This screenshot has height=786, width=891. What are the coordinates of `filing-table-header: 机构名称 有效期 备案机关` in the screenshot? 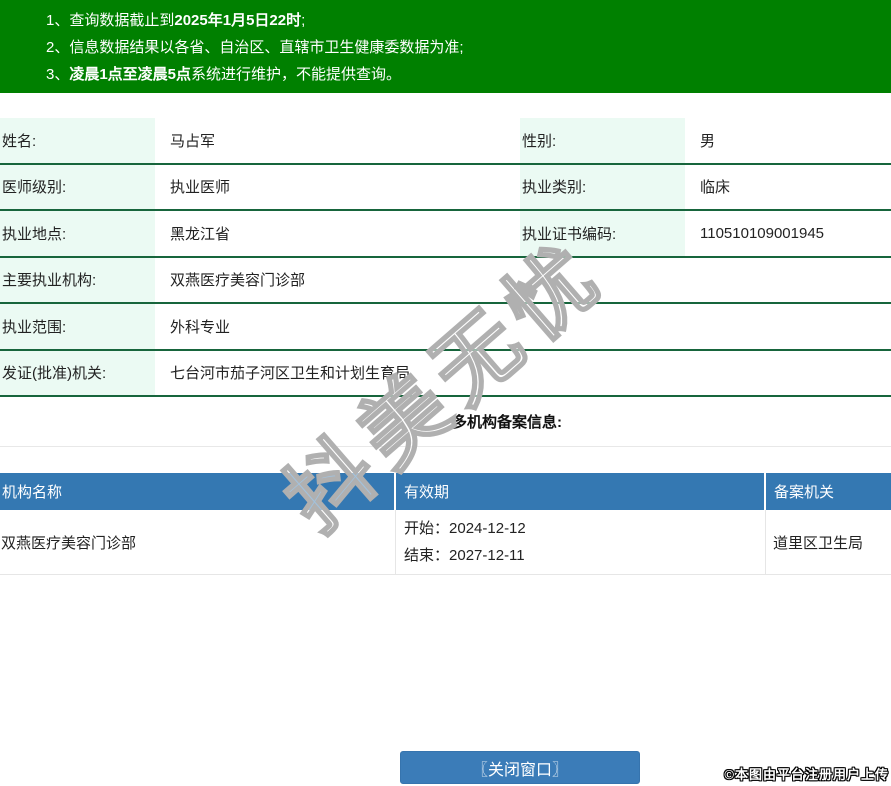 It's located at (445, 491).